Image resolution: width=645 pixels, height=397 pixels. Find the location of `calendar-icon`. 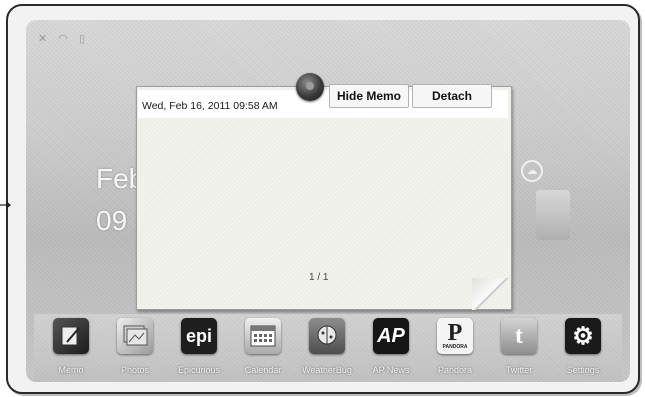

calendar-icon is located at coordinates (263, 336).